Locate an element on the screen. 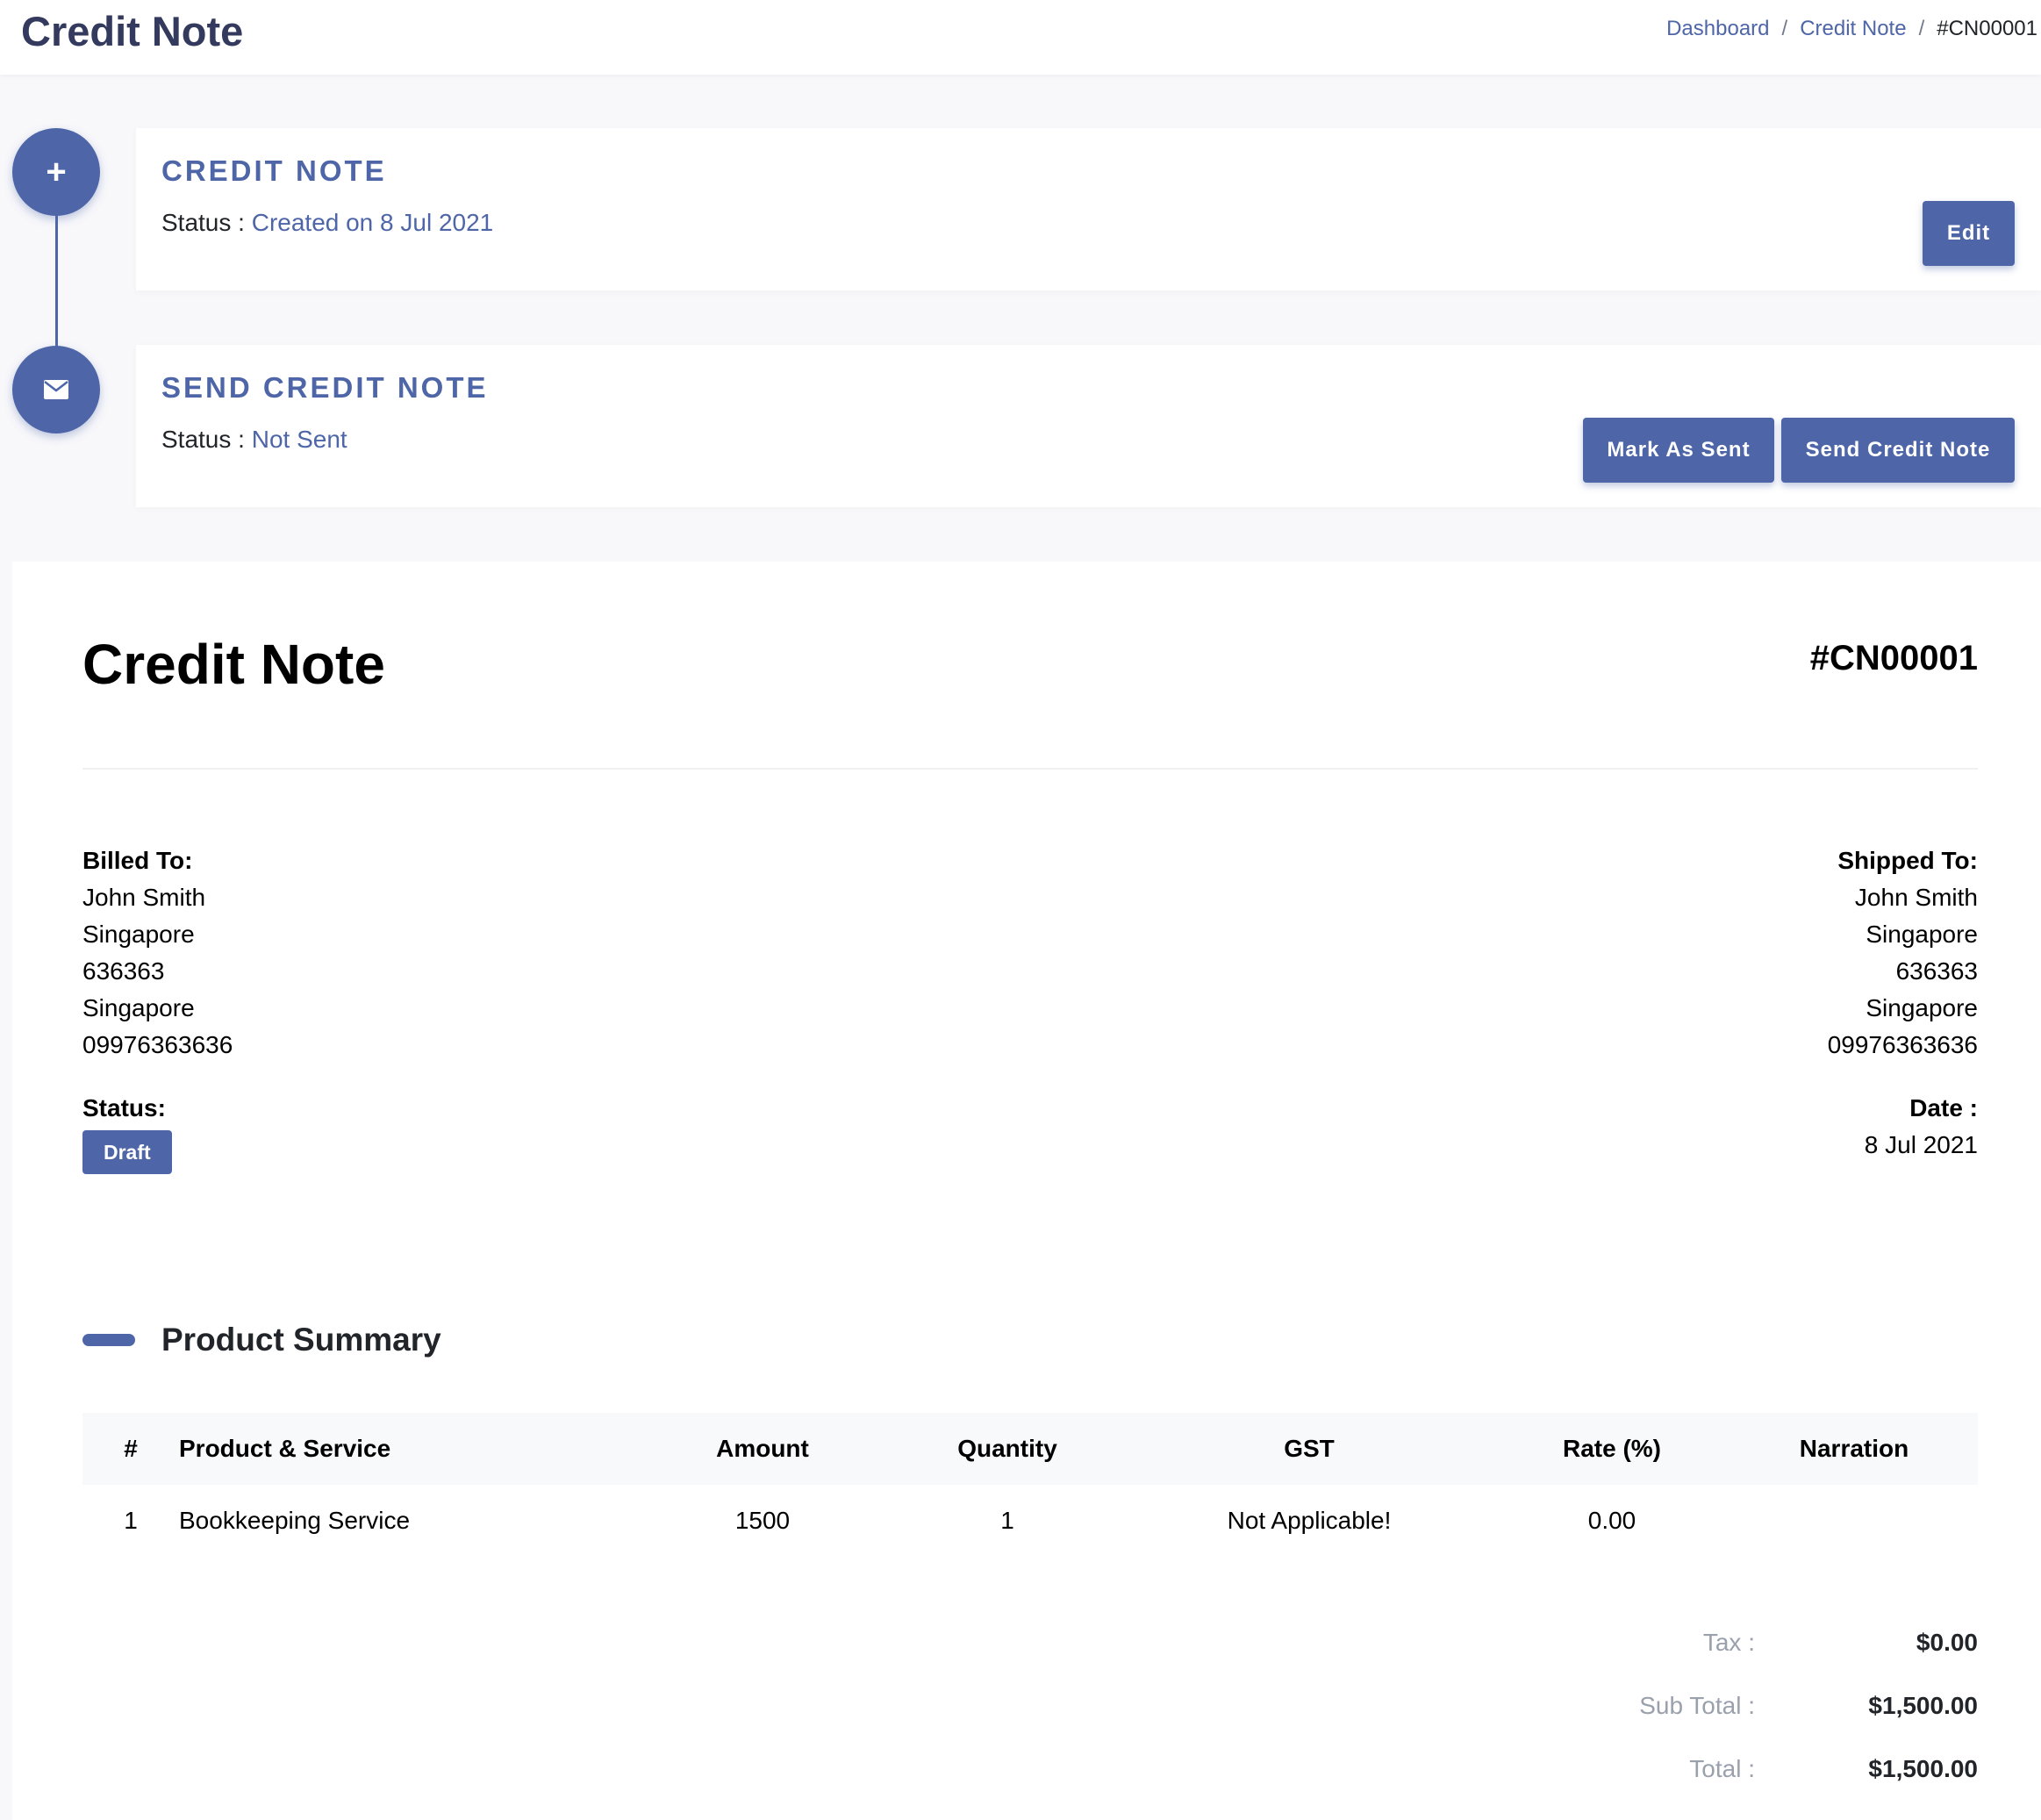 The width and height of the screenshot is (2041, 1820). send-step-status: Status : Not Sent is located at coordinates (254, 440).